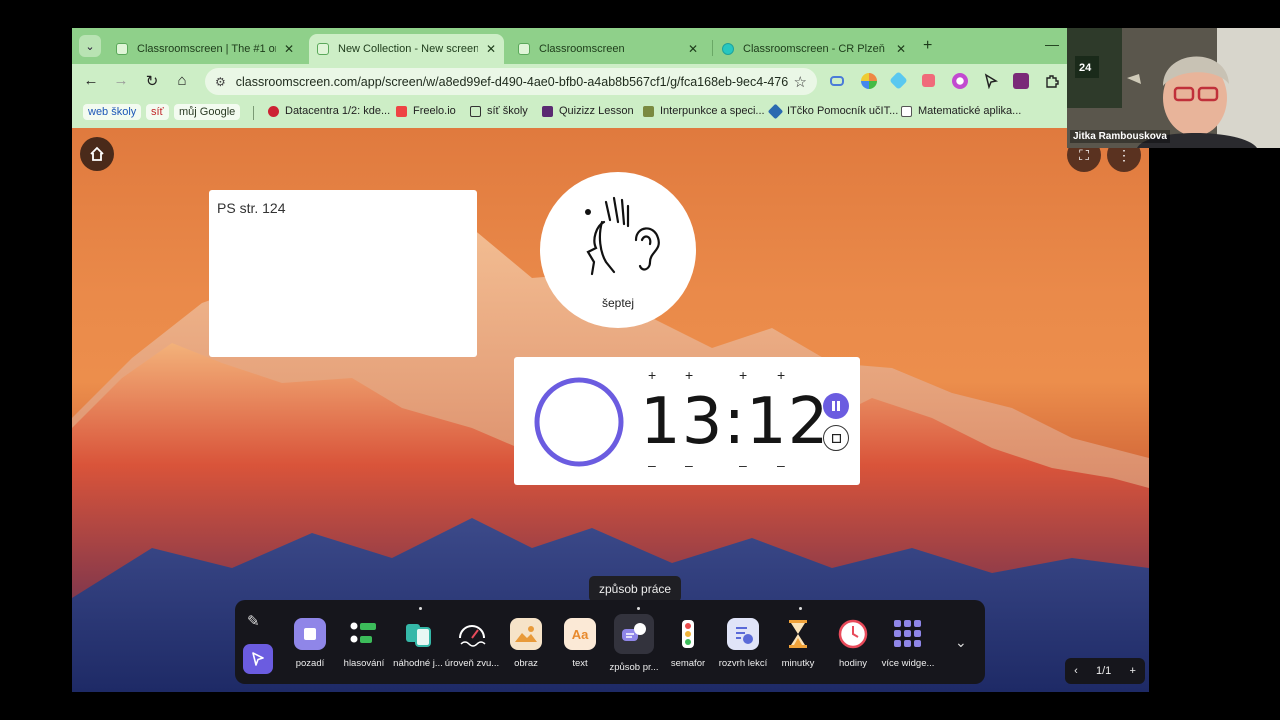  Describe the element at coordinates (689, 375) in the screenshot. I see `minutes-ones-plus-button: +` at that location.